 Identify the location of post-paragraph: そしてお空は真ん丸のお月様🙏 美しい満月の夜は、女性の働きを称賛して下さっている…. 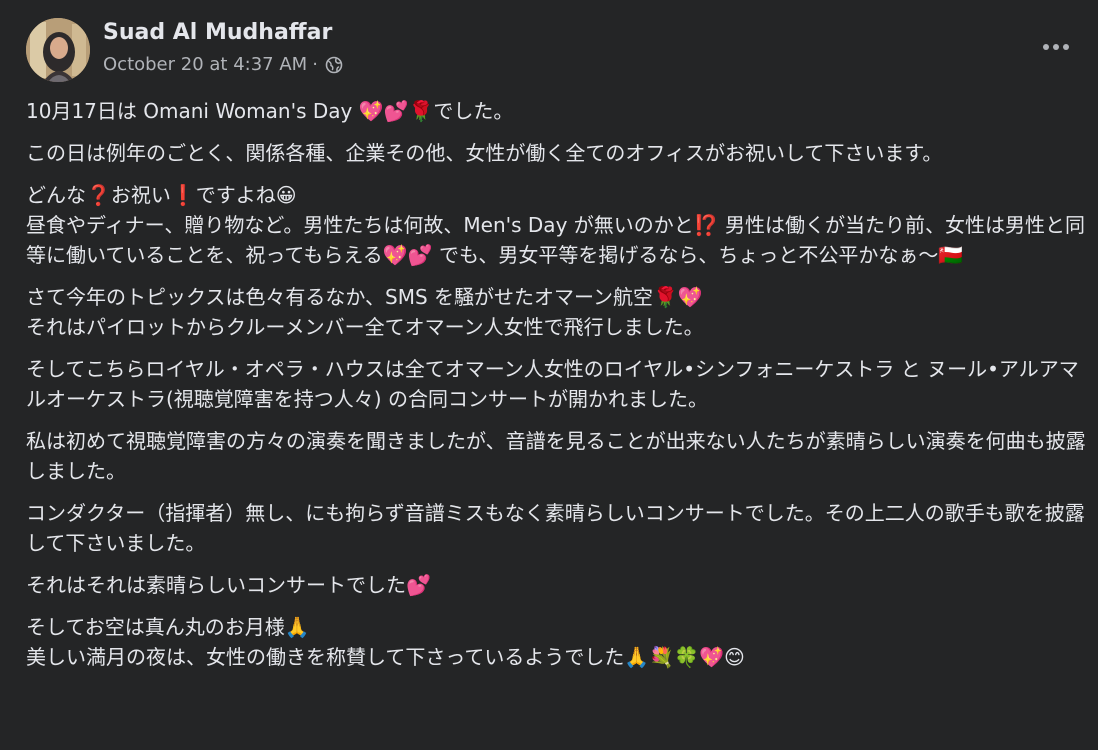
(385, 642).